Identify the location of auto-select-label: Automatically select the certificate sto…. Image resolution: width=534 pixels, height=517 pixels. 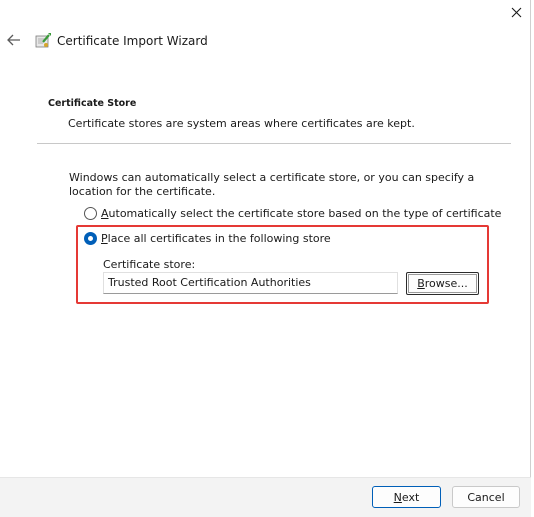
(301, 213).